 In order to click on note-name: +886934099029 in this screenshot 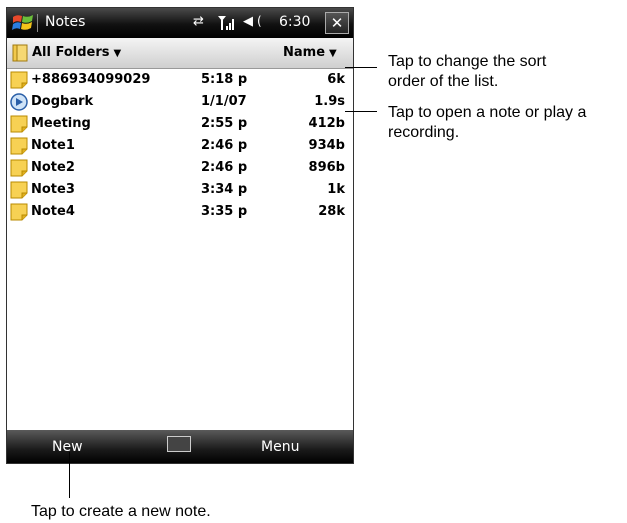, I will do `click(91, 79)`.